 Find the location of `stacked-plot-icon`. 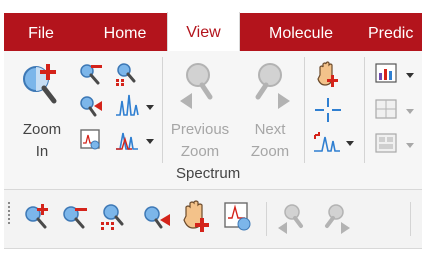

stacked-plot-icon is located at coordinates (387, 74).